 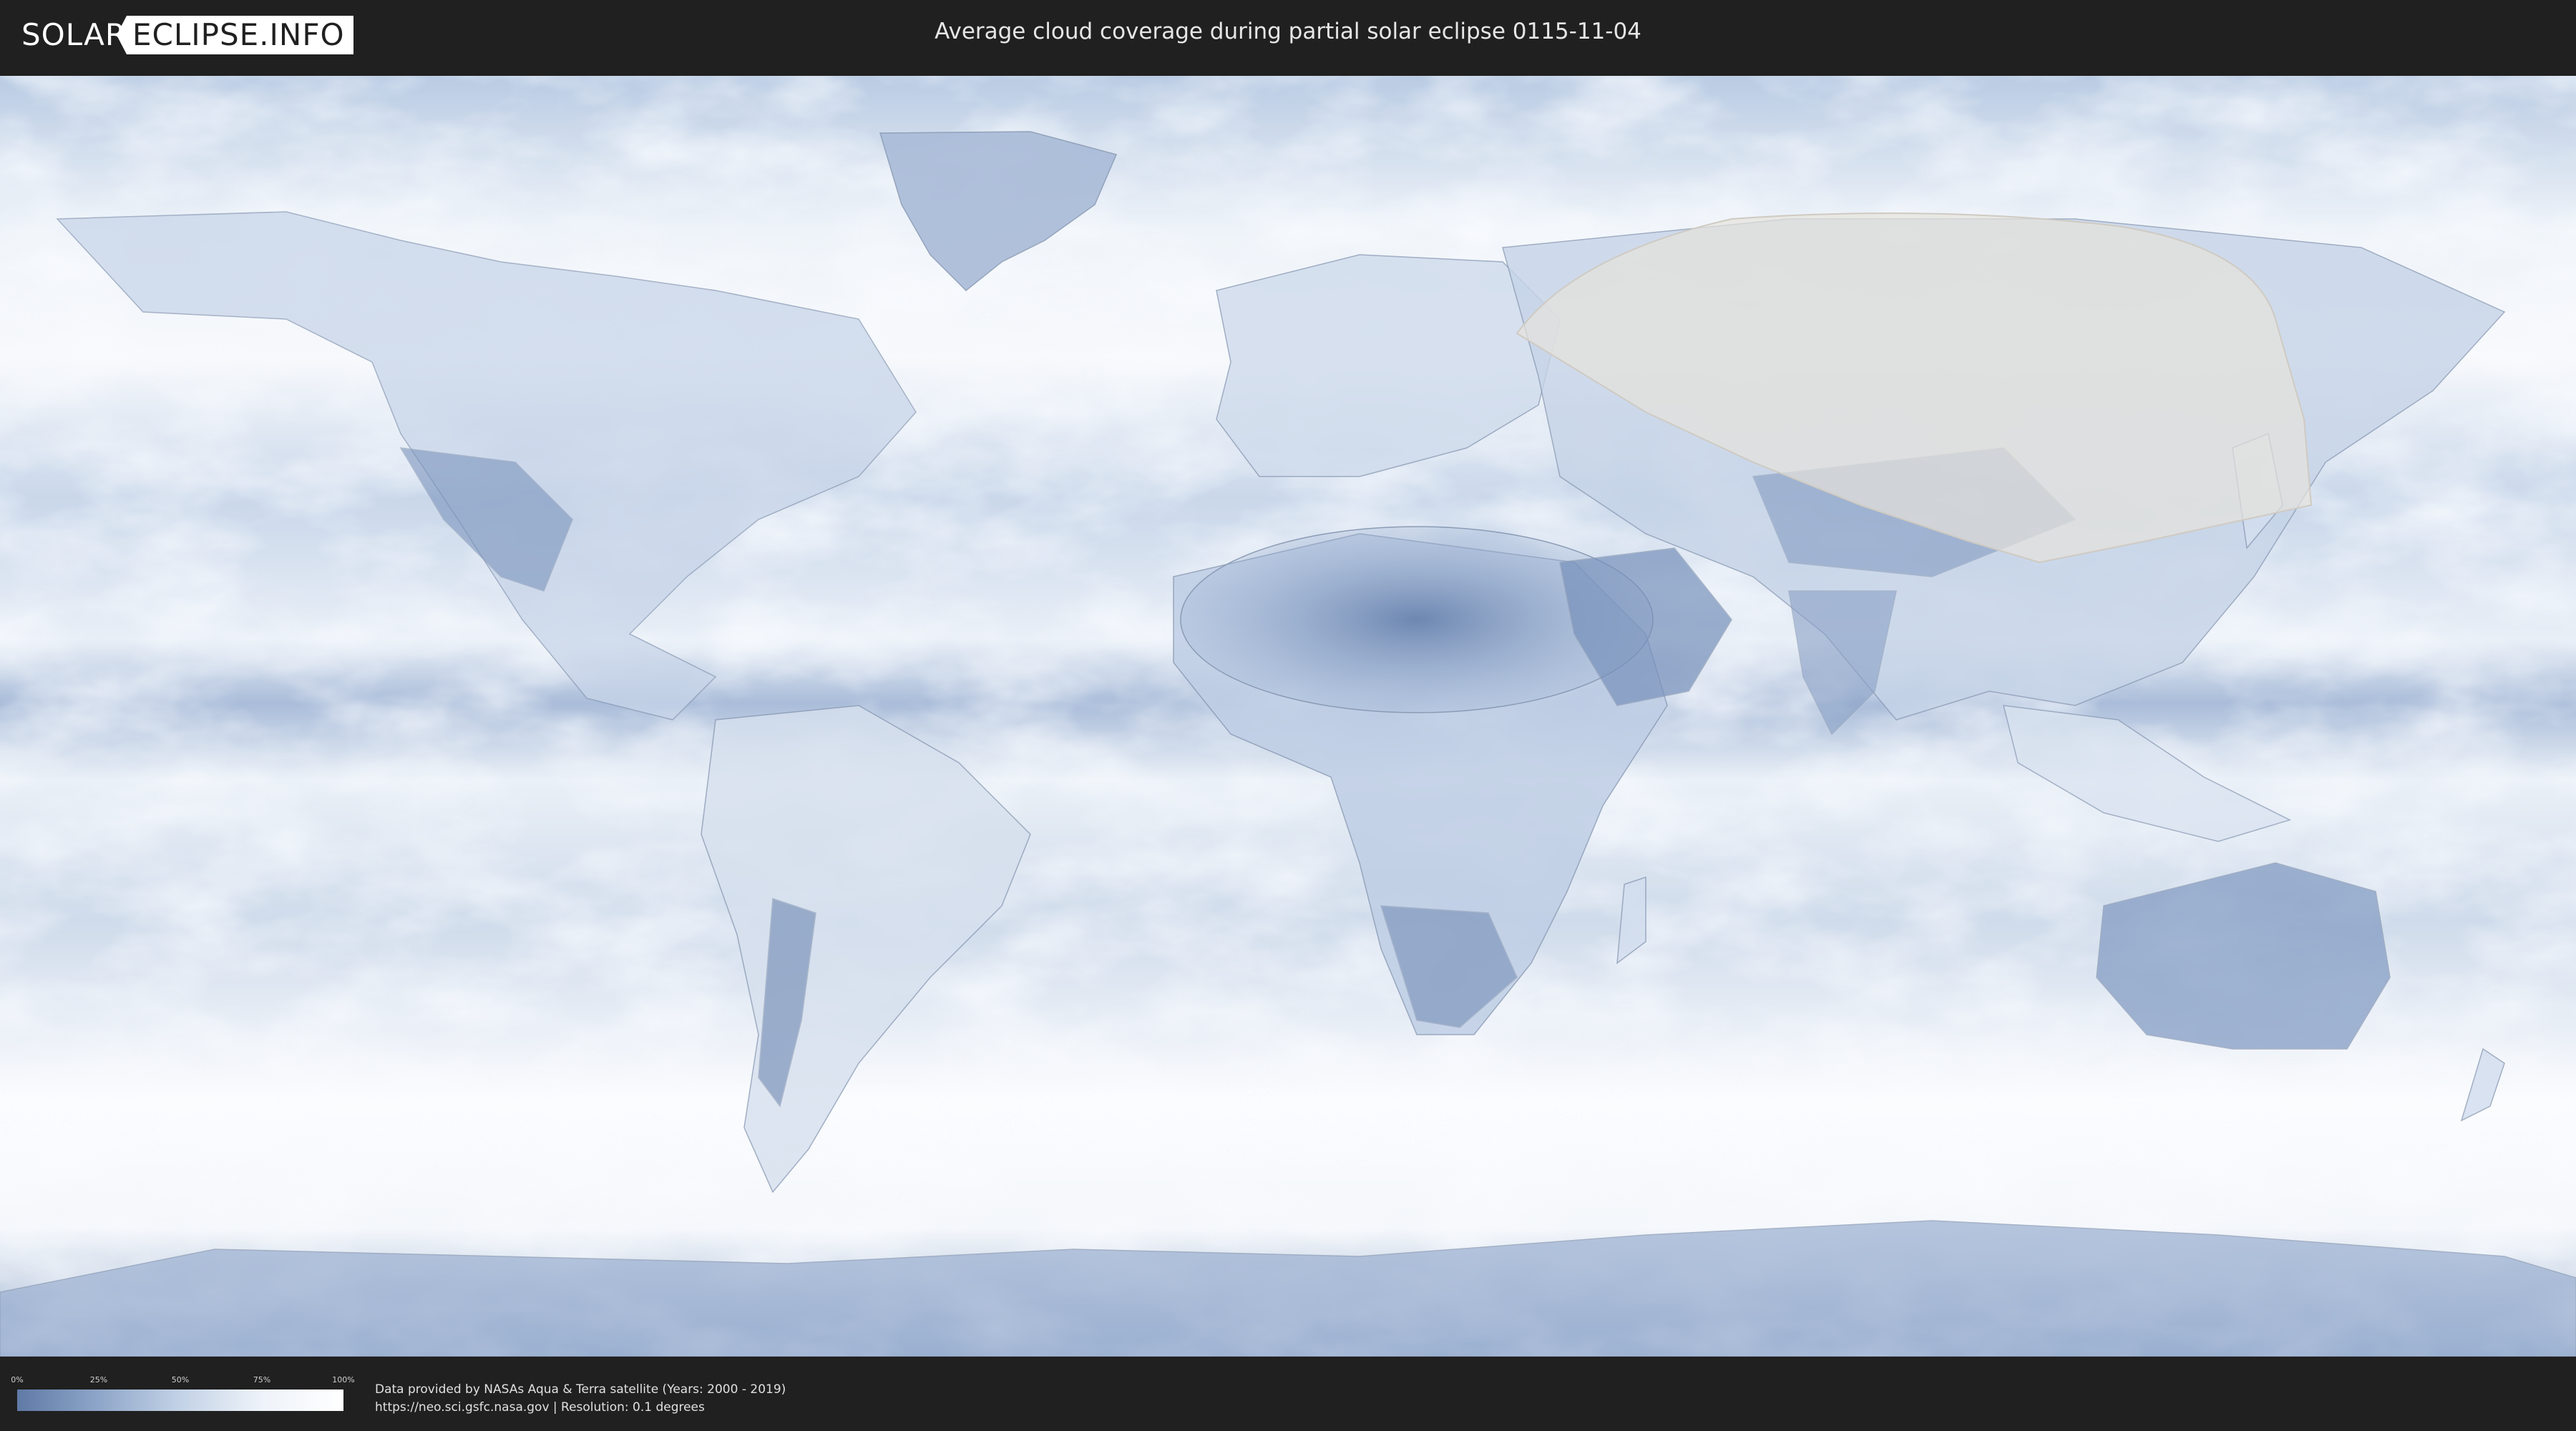 I want to click on legend-tick-25: 25%, so click(x=98, y=1379).